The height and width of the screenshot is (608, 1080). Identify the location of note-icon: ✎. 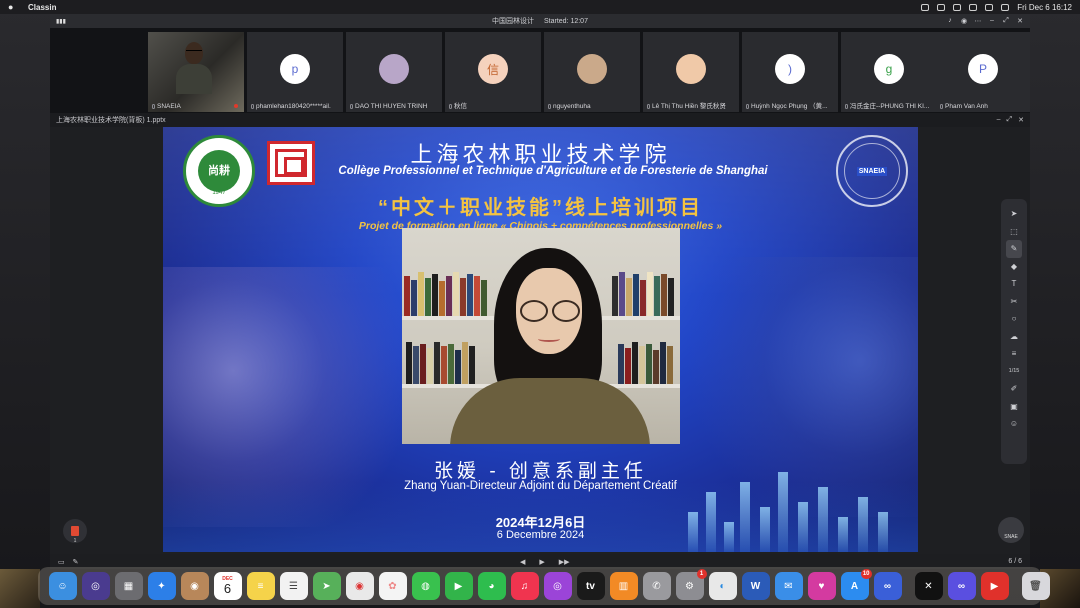
(76, 562).